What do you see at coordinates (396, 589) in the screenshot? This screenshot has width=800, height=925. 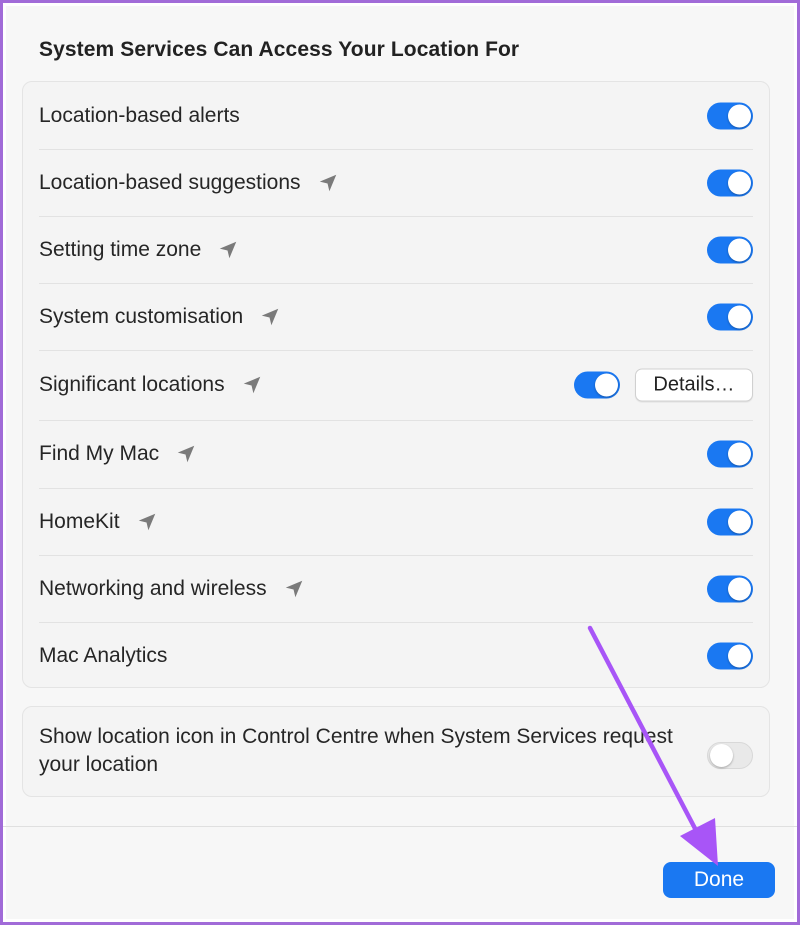 I see `list-item: Networking and wireless` at bounding box center [396, 589].